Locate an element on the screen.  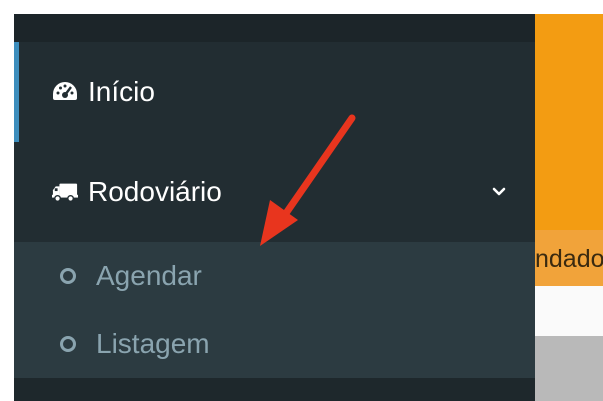
highlight-text: ndado is located at coordinates (569, 259).